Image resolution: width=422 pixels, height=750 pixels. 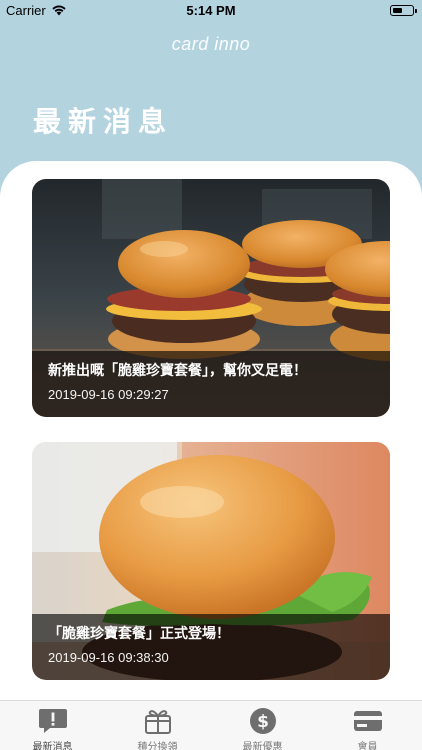 I want to click on tab-label: 積分換領, so click(x=157, y=746).